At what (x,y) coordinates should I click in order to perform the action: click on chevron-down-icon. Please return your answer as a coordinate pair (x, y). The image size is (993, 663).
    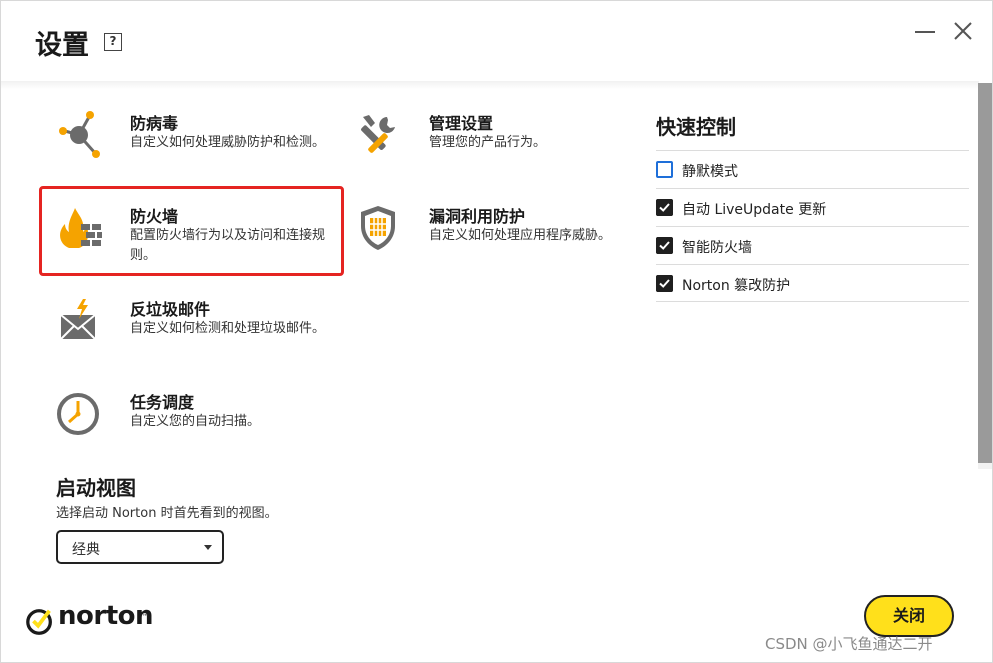
    Looking at the image, I should click on (208, 547).